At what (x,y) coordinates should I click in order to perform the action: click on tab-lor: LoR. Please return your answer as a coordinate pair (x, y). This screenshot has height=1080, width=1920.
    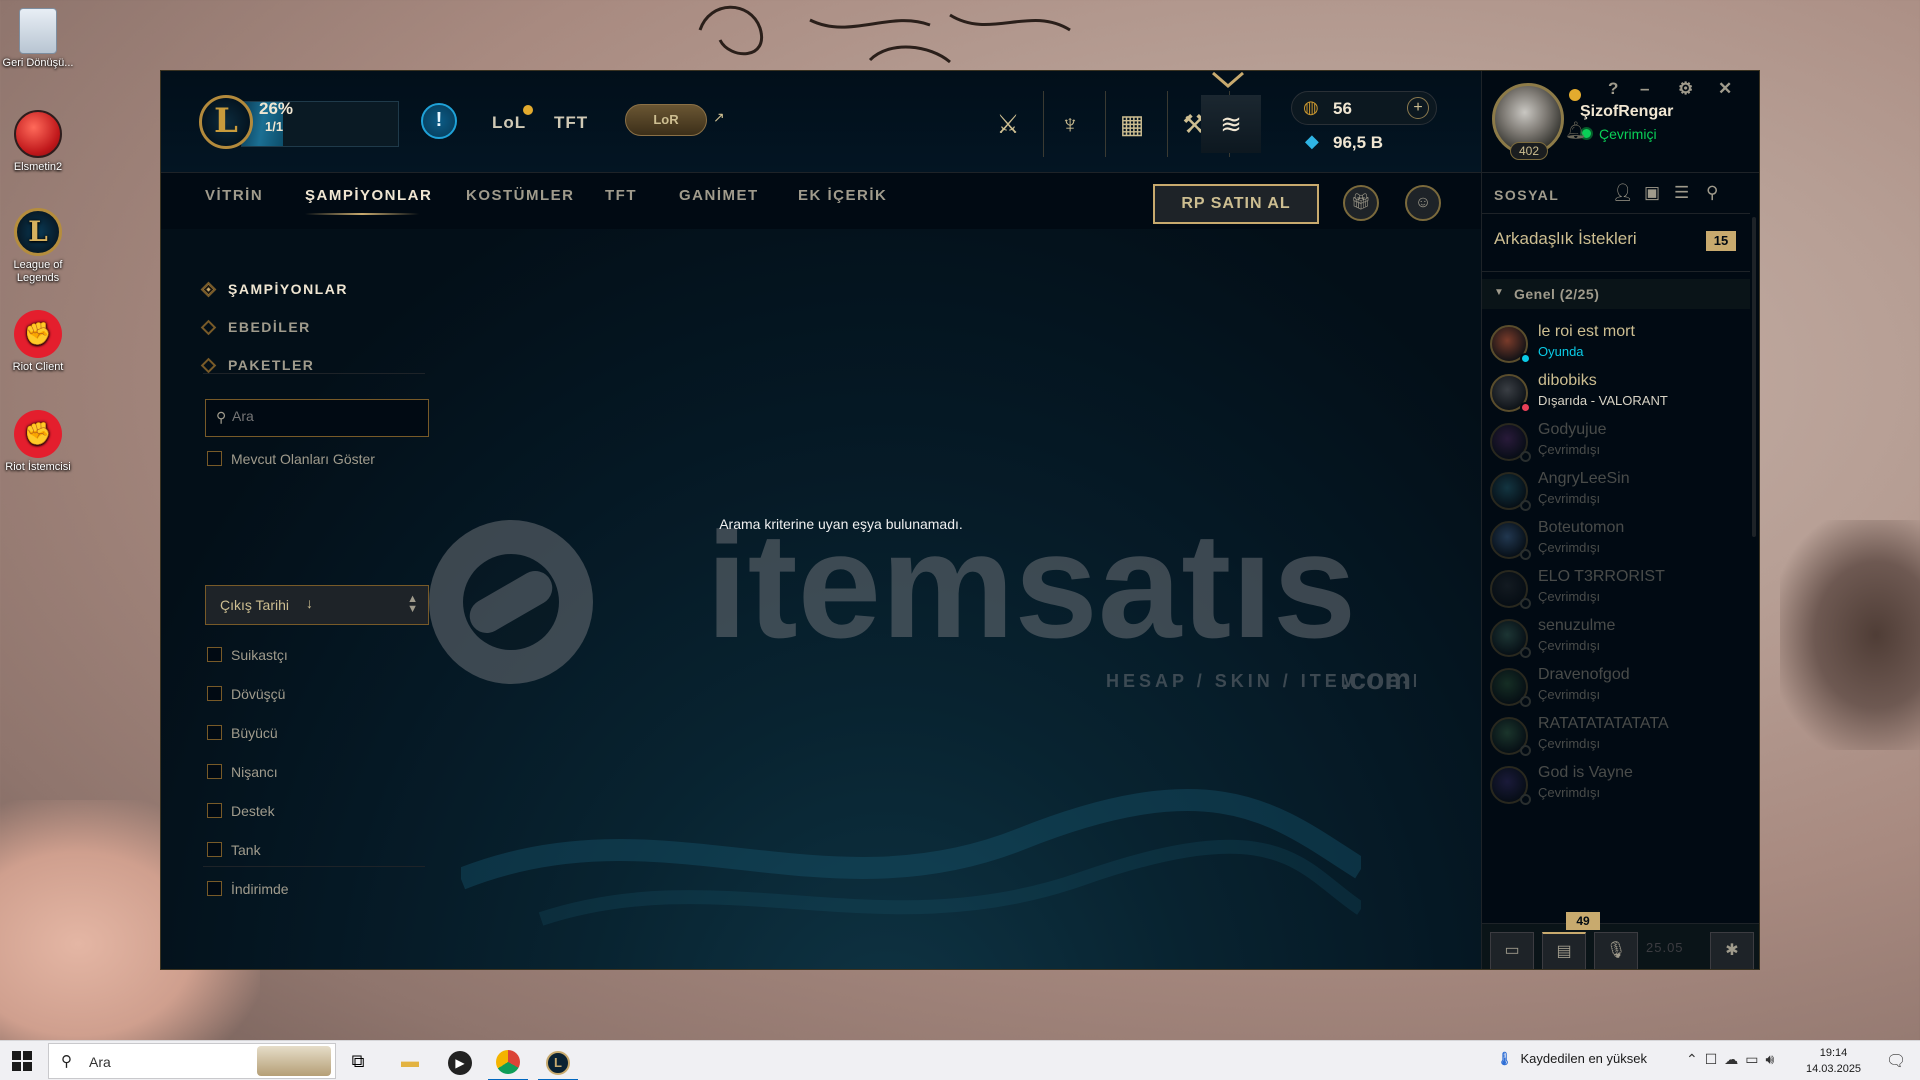
    Looking at the image, I should click on (666, 120).